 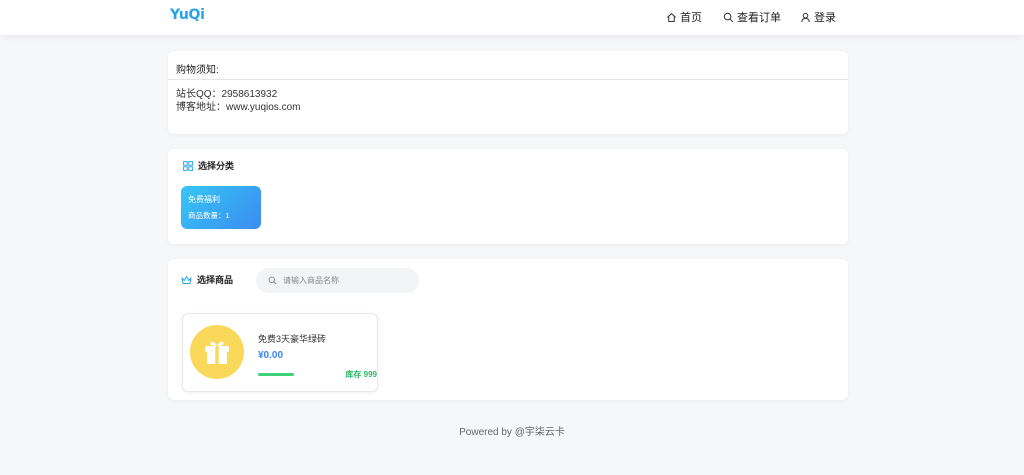 I want to click on nav-home-label: 首页, so click(x=691, y=18).